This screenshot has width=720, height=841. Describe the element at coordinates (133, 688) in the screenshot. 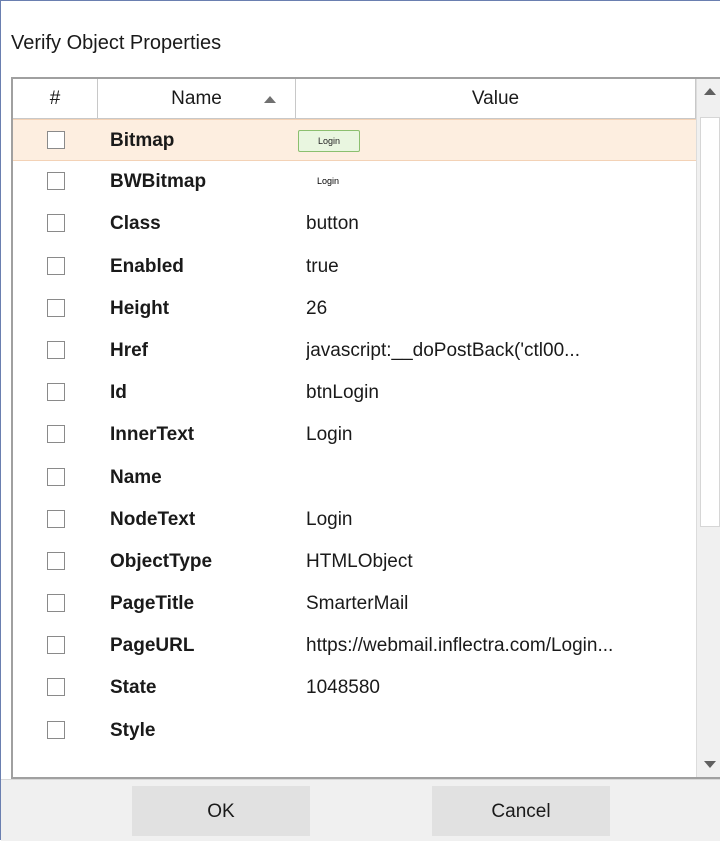

I see `property-name: State` at that location.